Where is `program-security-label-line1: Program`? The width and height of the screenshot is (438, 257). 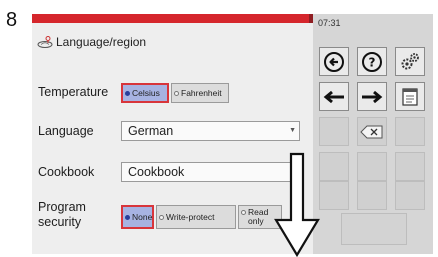 program-security-label-line1: Program is located at coordinates (62, 207).